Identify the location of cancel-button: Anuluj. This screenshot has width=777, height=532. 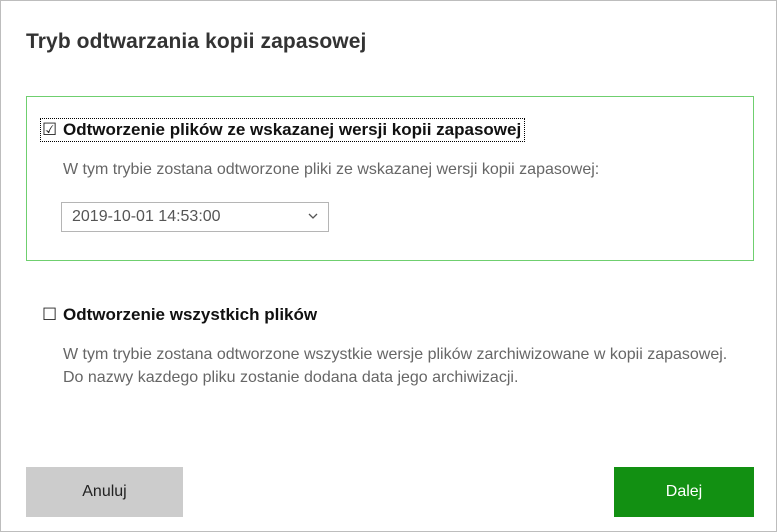
(104, 492).